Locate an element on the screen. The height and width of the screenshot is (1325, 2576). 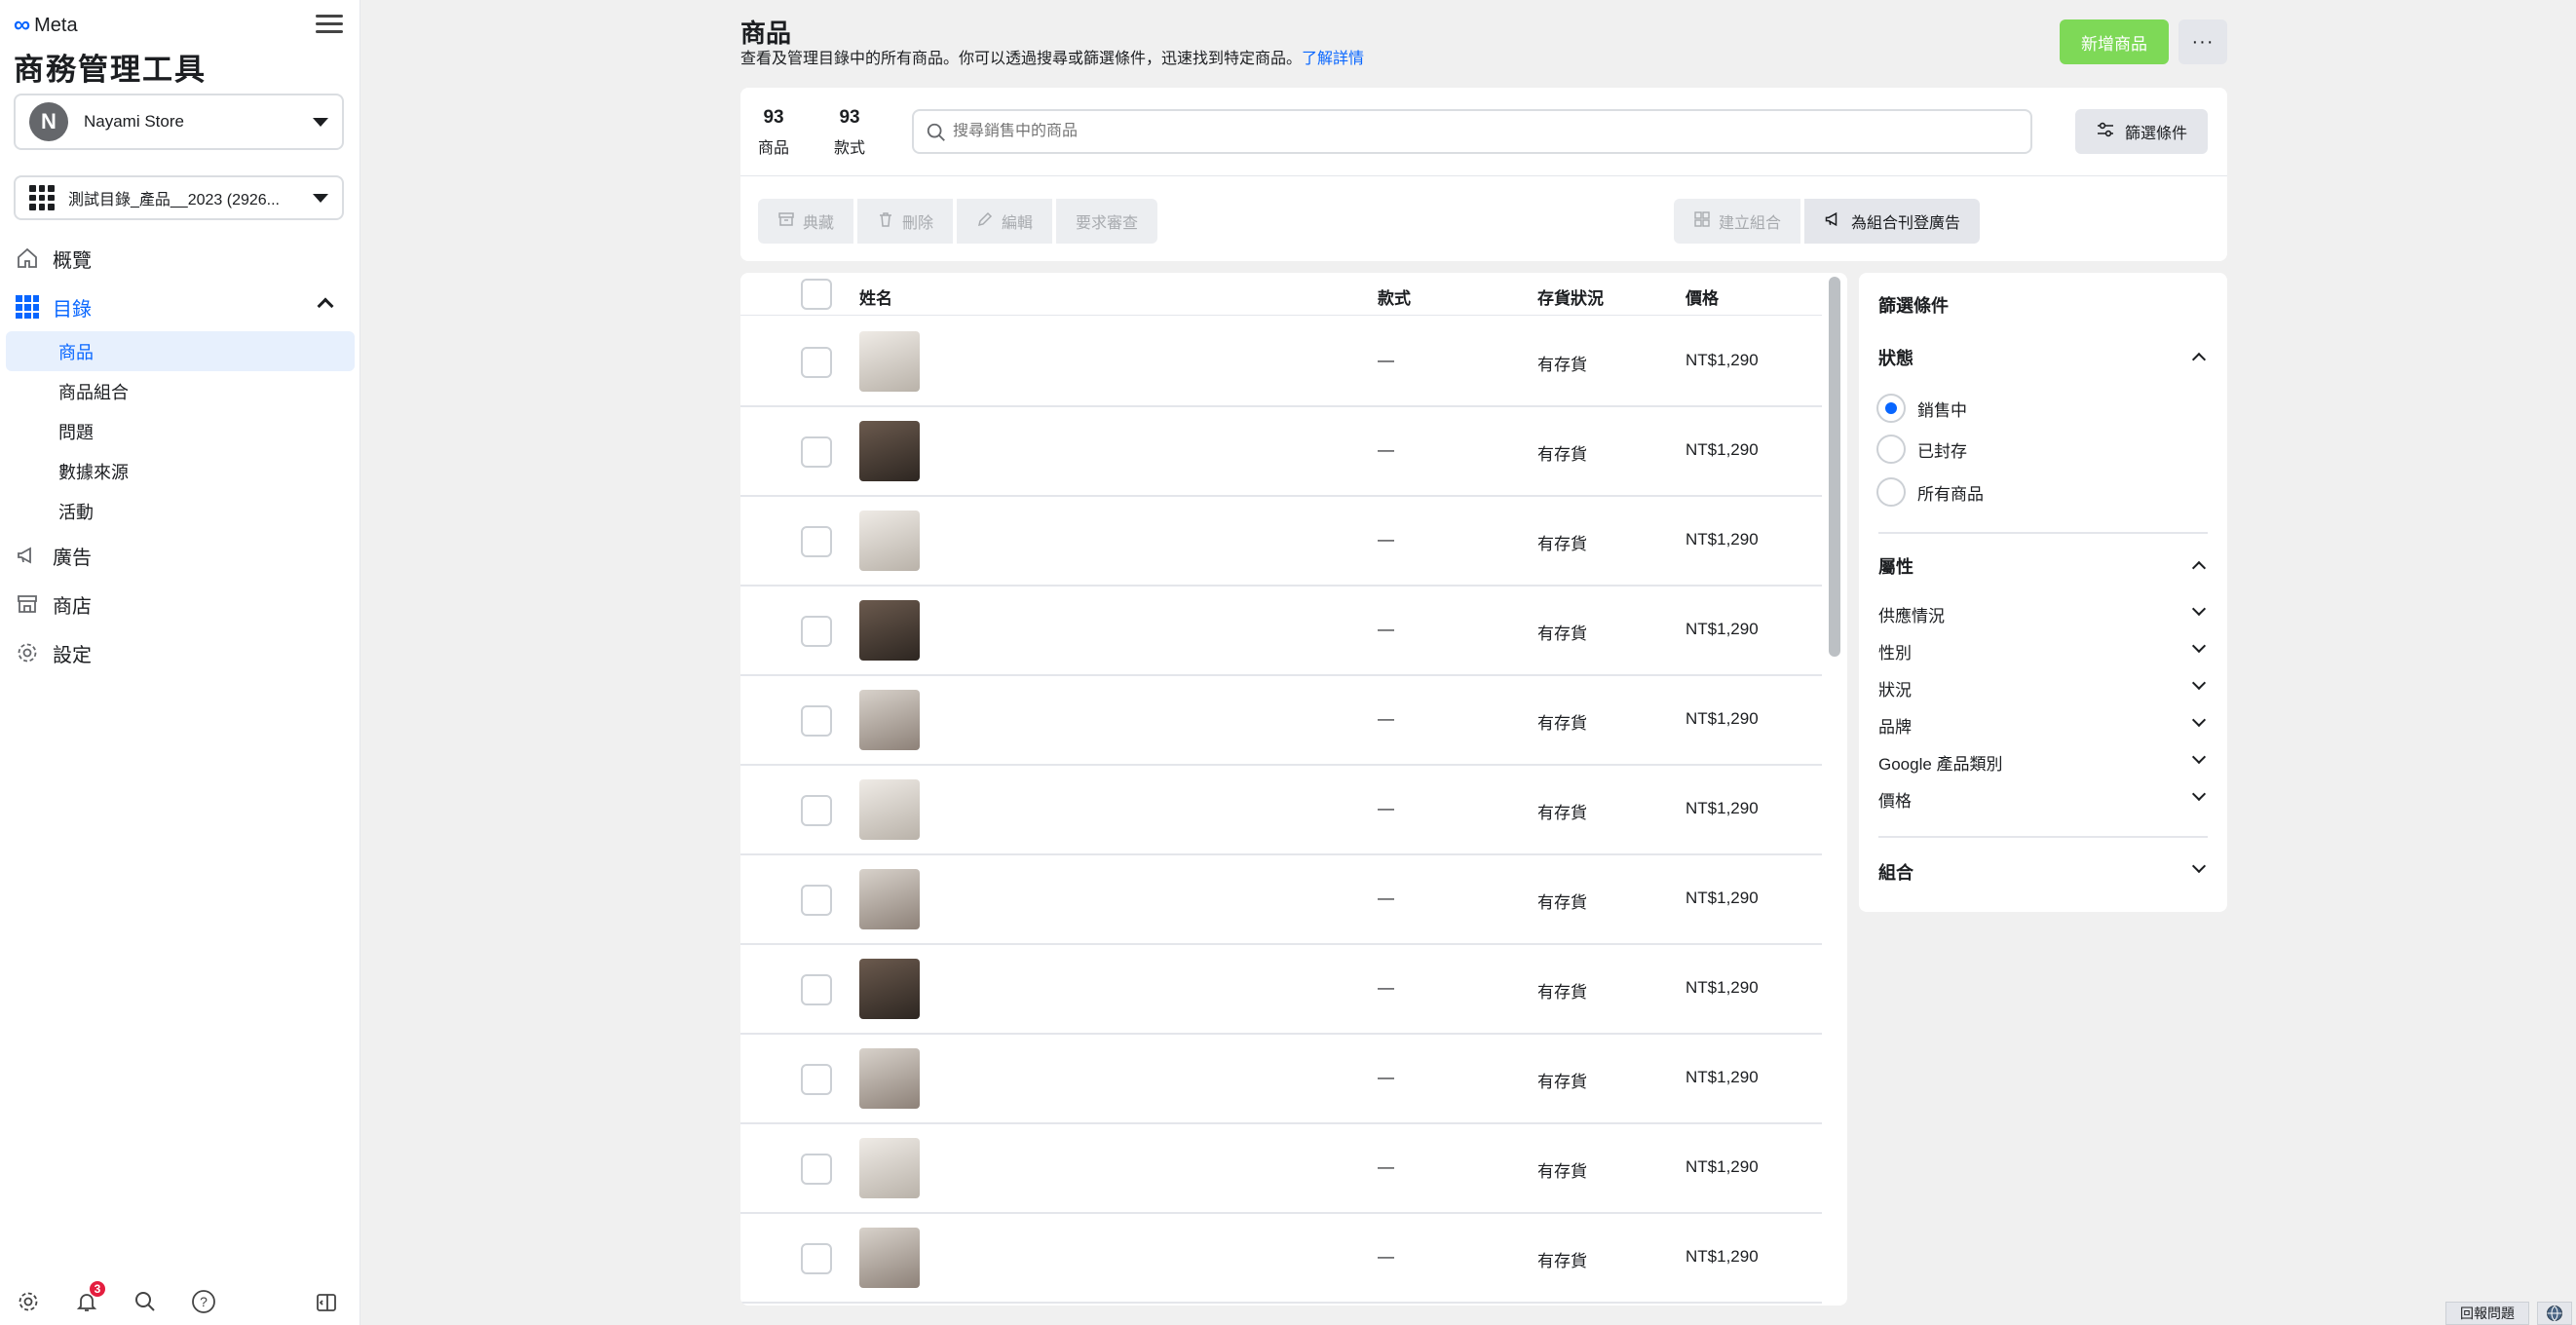
sidebar-item-catalog: 目錄 is located at coordinates (180, 307).